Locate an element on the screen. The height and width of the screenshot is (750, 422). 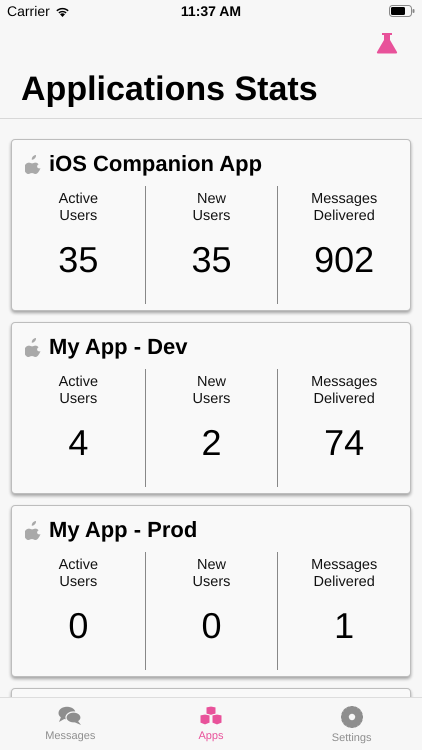
stat-value: 4 is located at coordinates (78, 443).